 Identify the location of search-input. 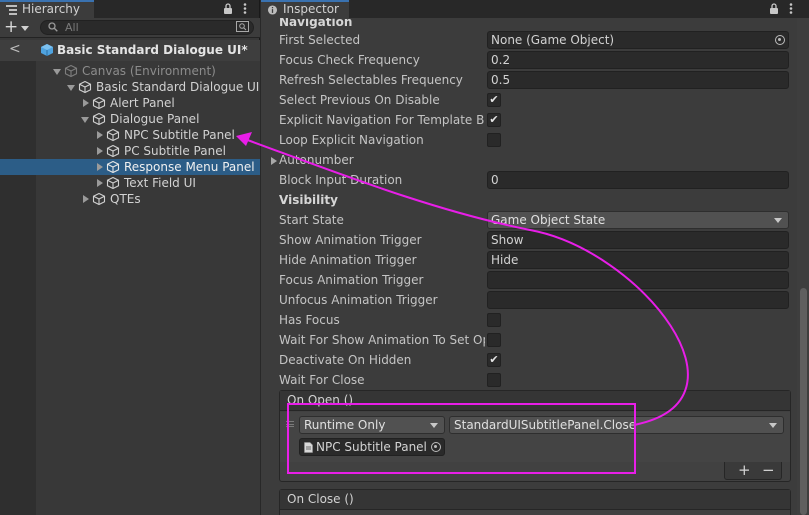
(140, 27).